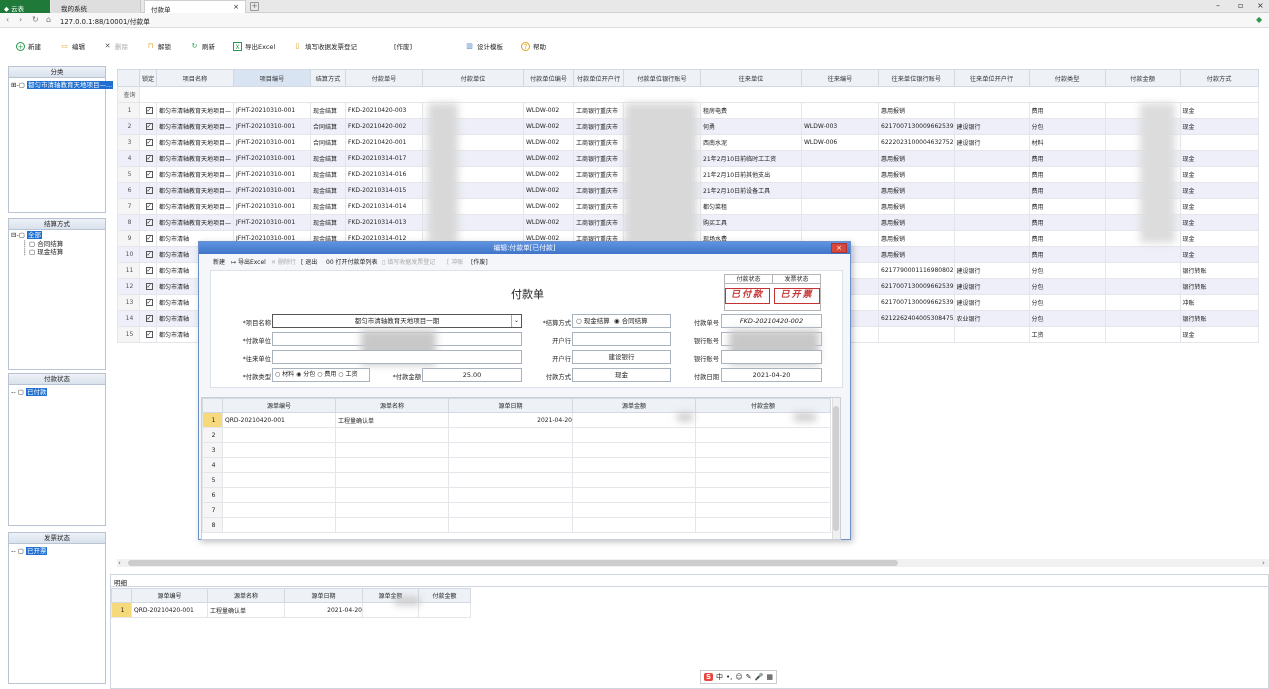  I want to click on table-cell: 现金结算, so click(328, 222).